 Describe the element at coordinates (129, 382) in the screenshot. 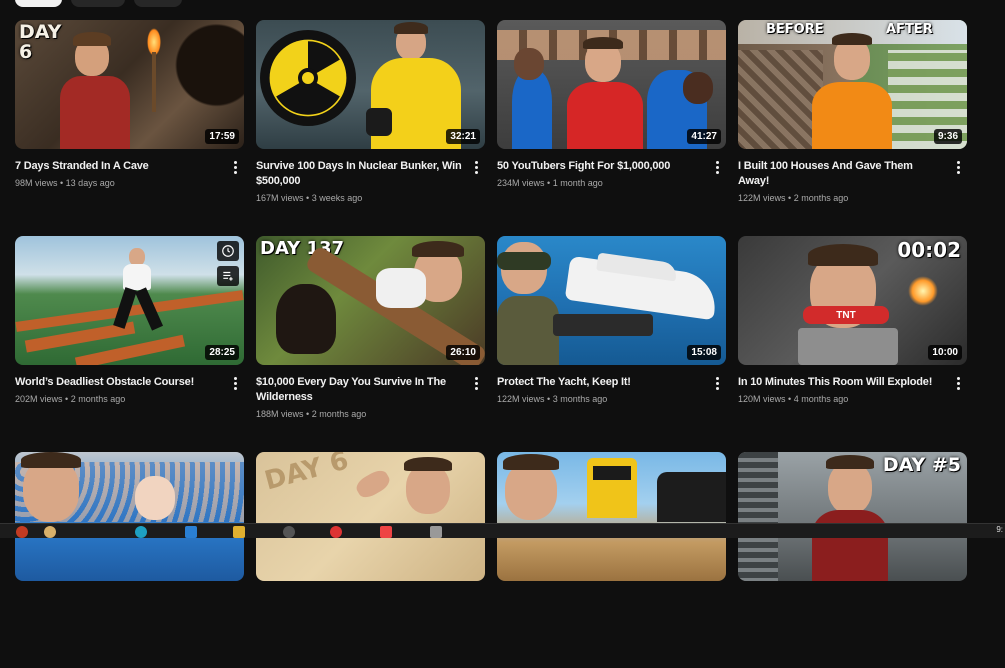

I see `video-title: World’s Deadliest Obstacle Course!` at that location.